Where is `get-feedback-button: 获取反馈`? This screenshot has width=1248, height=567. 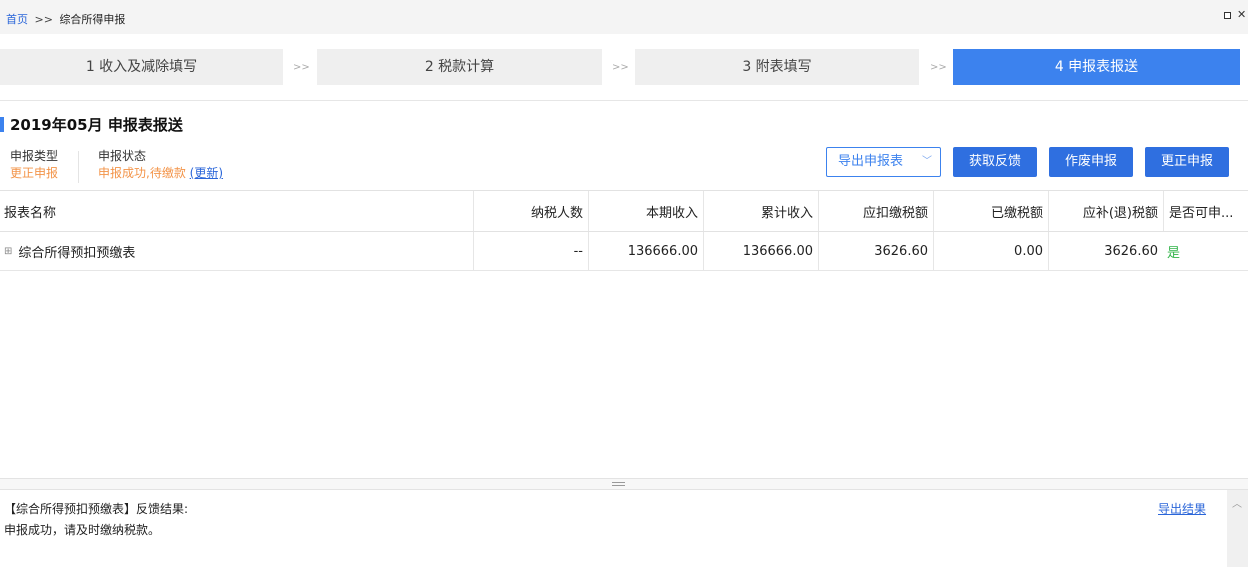 get-feedback-button: 获取反馈 is located at coordinates (995, 162).